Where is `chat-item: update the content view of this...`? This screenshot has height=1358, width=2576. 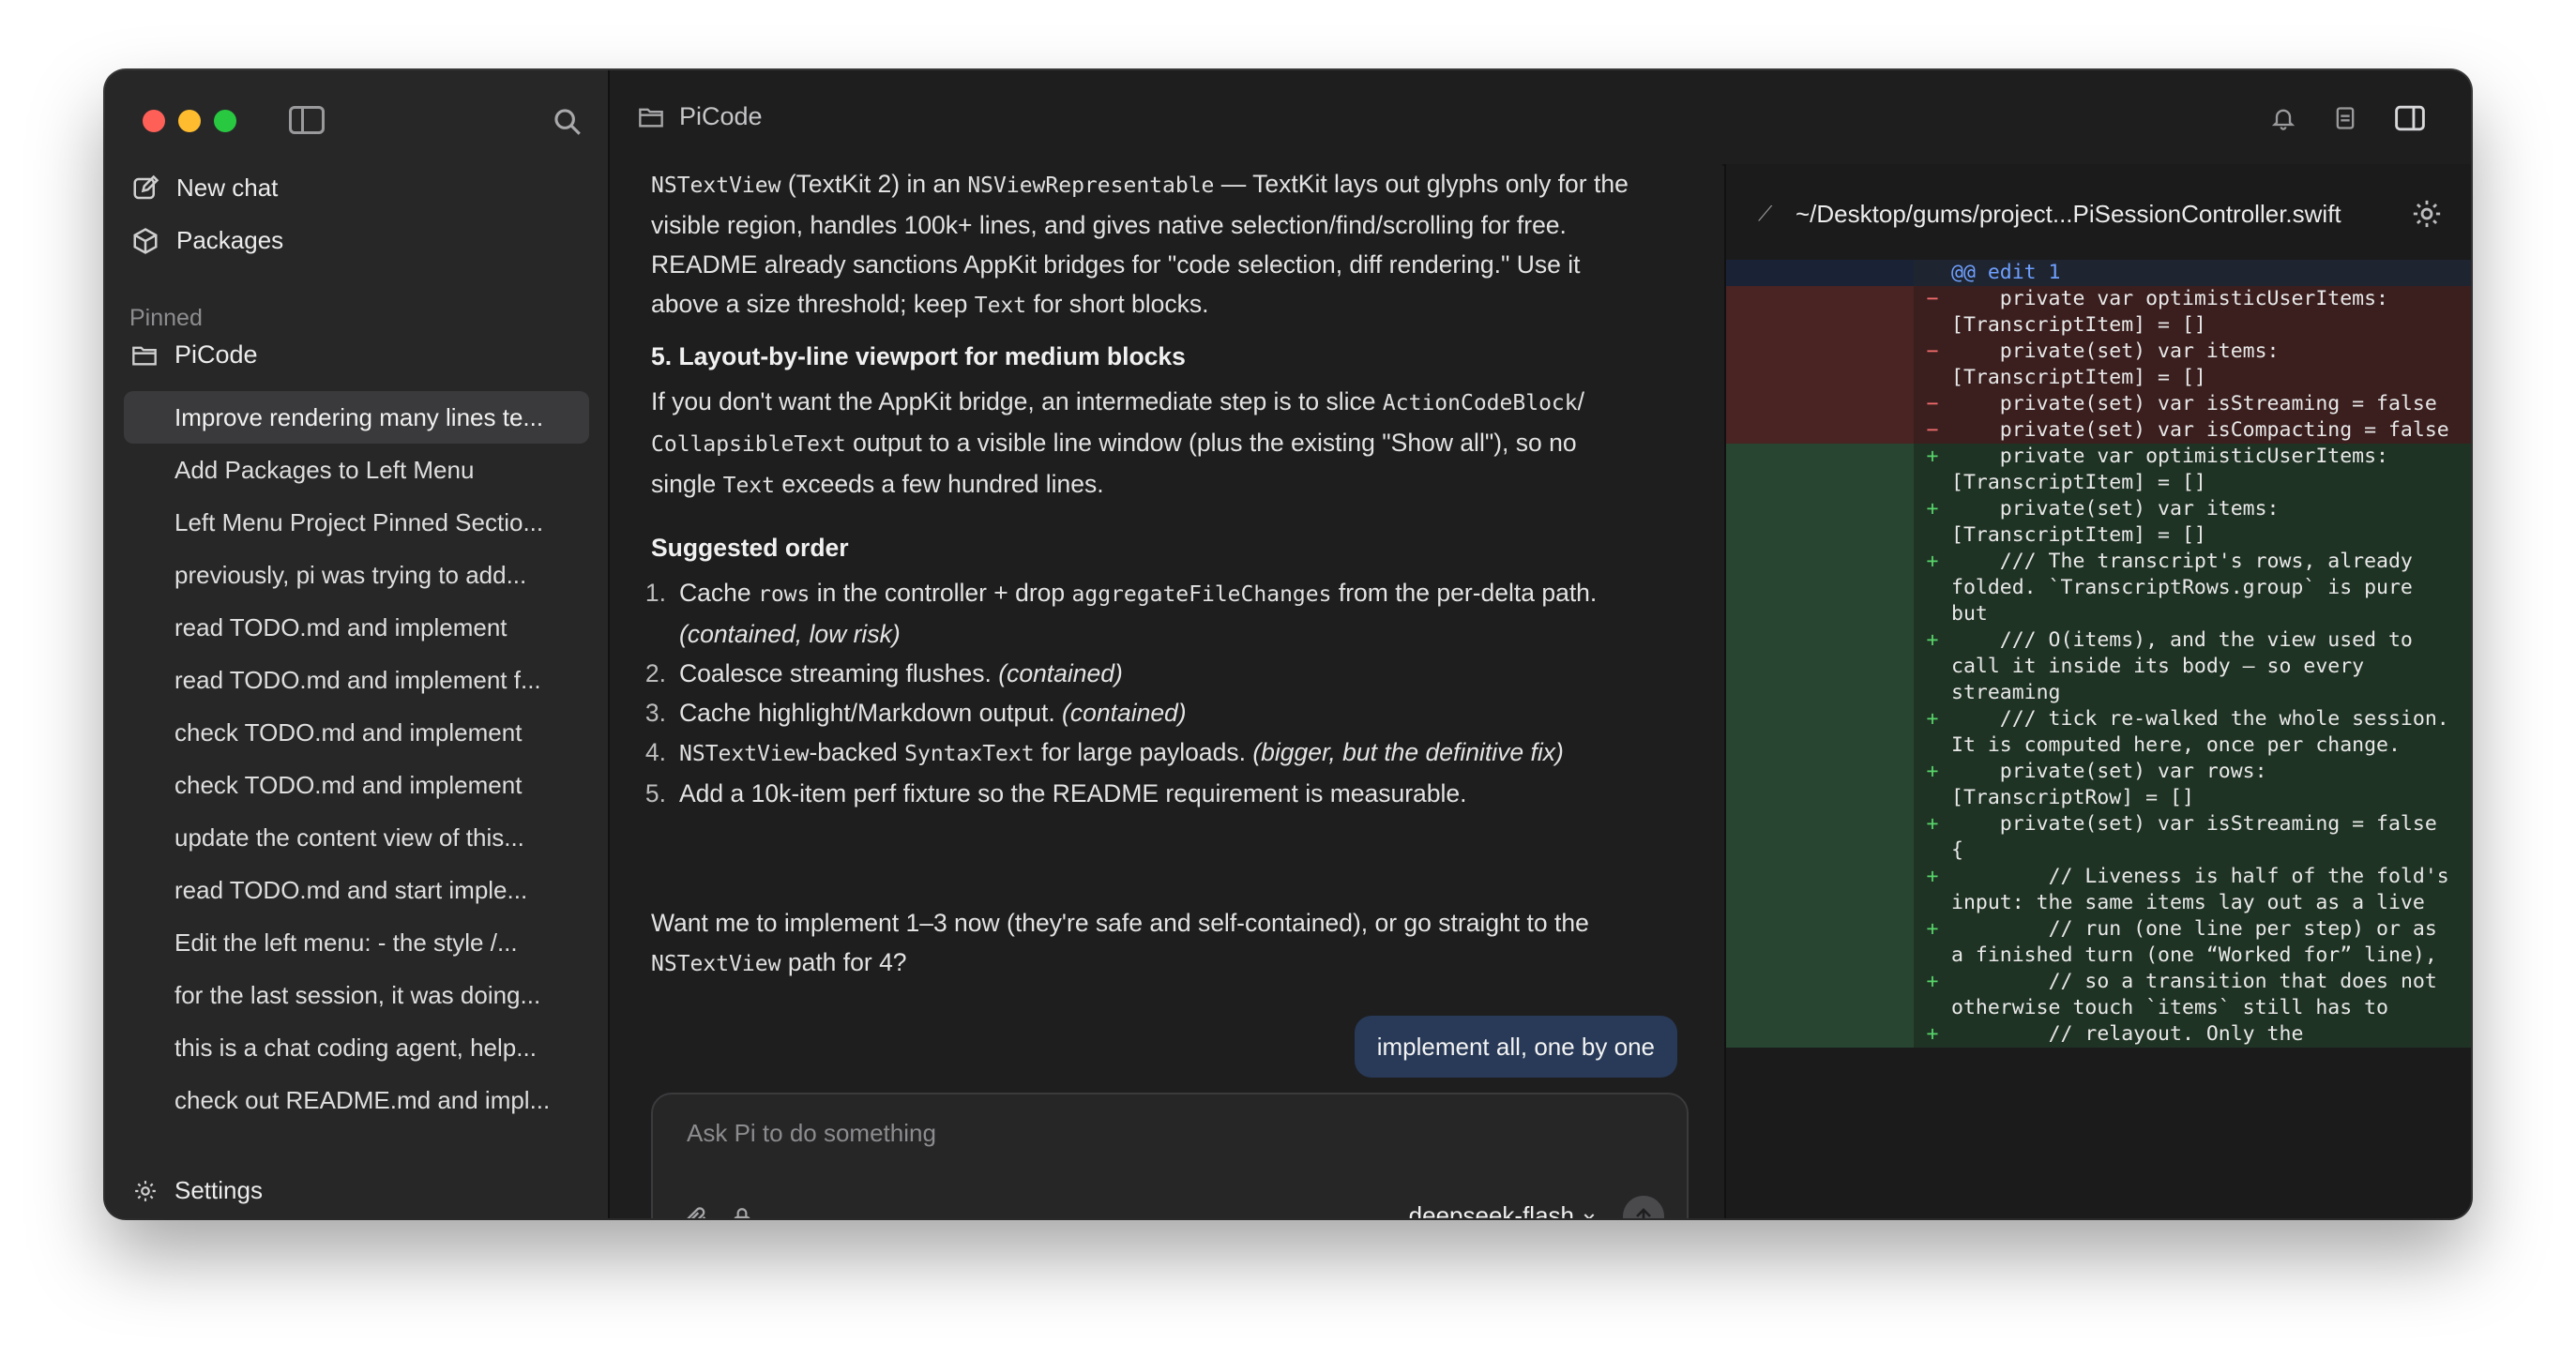
chat-item: update the content view of this... is located at coordinates (356, 837).